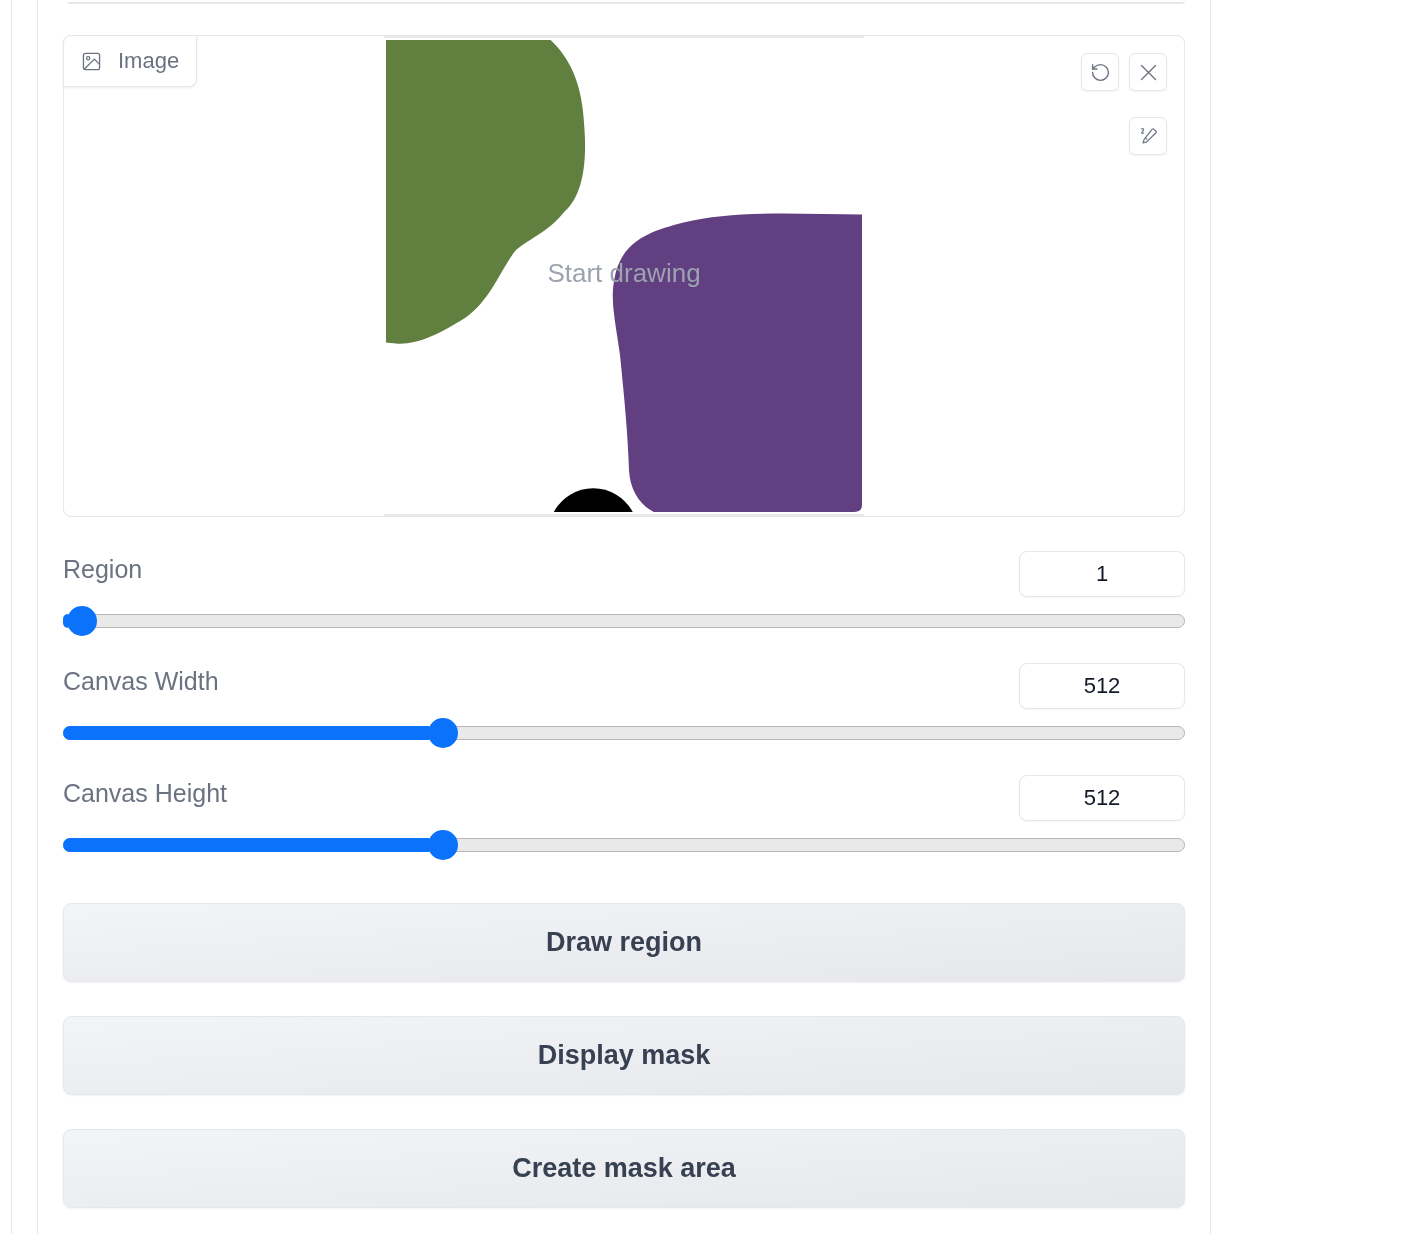  Describe the element at coordinates (1102, 574) in the screenshot. I see `number-input: 1` at that location.